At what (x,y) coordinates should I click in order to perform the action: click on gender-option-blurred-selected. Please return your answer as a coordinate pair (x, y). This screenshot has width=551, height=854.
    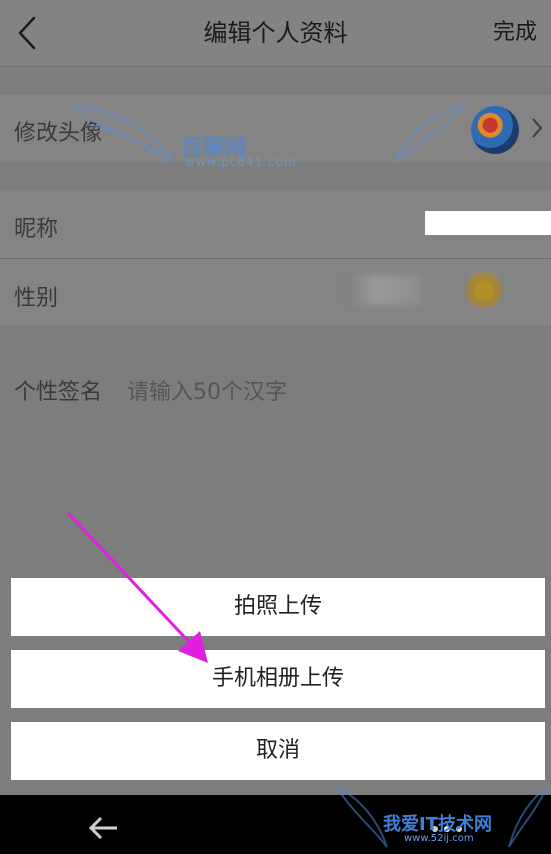
    Looking at the image, I should click on (484, 290).